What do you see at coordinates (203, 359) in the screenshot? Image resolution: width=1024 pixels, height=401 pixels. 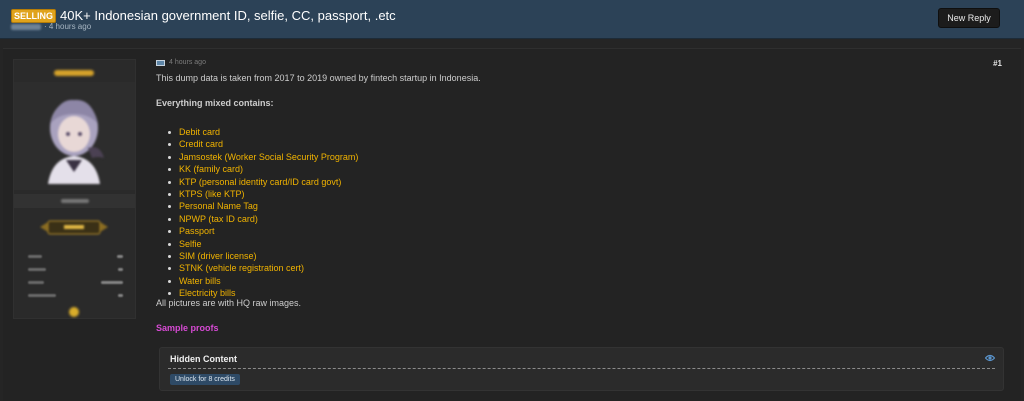 I see `hidden-content-title: Hidden Content` at bounding box center [203, 359].